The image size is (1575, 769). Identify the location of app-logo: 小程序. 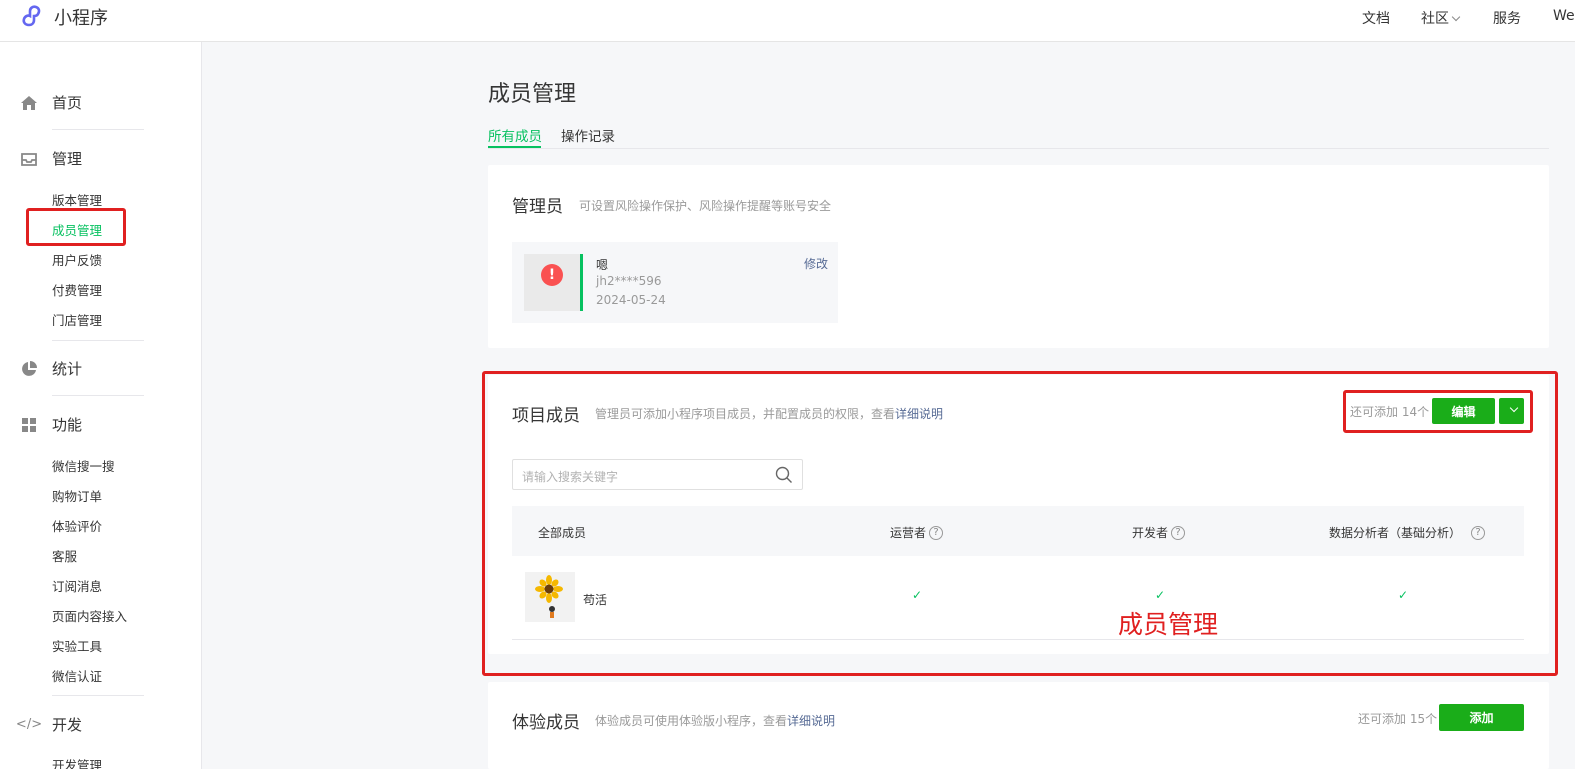
(64, 17).